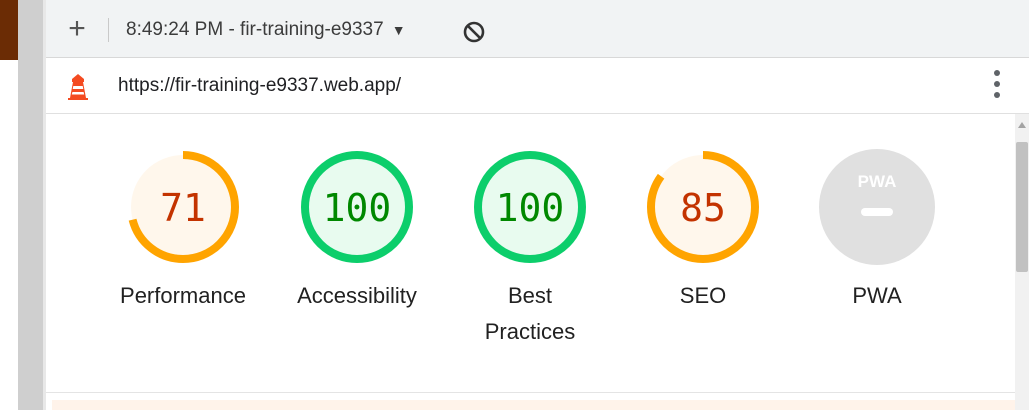 This screenshot has width=1029, height=410. I want to click on warning-banner, so click(533, 405).